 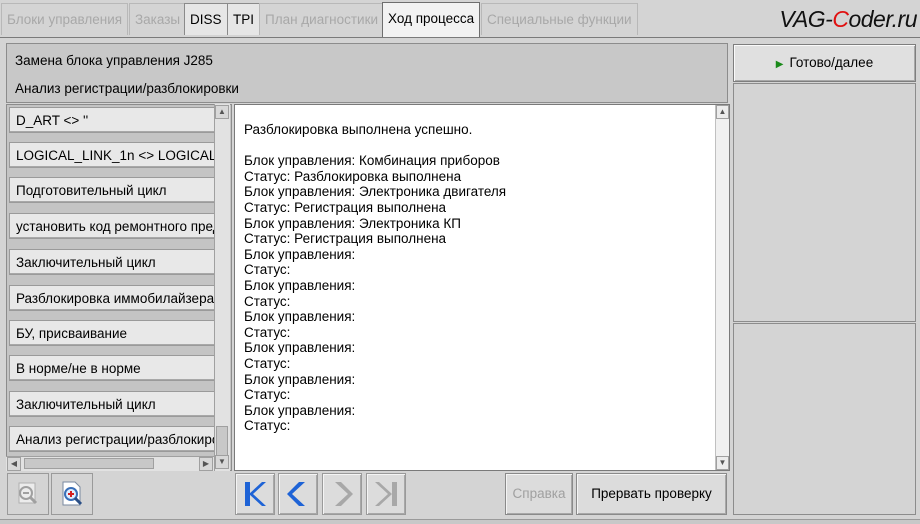 I want to click on tab-orders: Заказы, so click(x=158, y=19).